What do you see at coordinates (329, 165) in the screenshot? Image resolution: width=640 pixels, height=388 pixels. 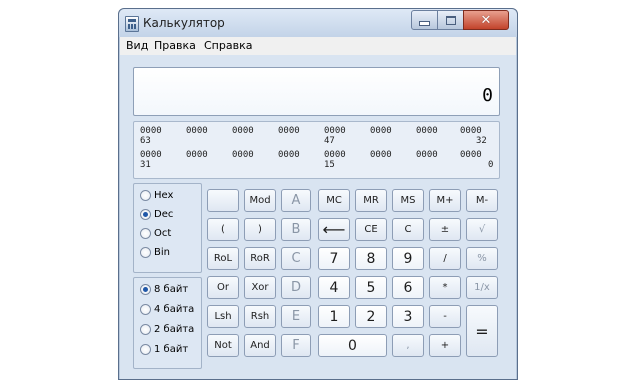 I see `bit-position-label: 15` at bounding box center [329, 165].